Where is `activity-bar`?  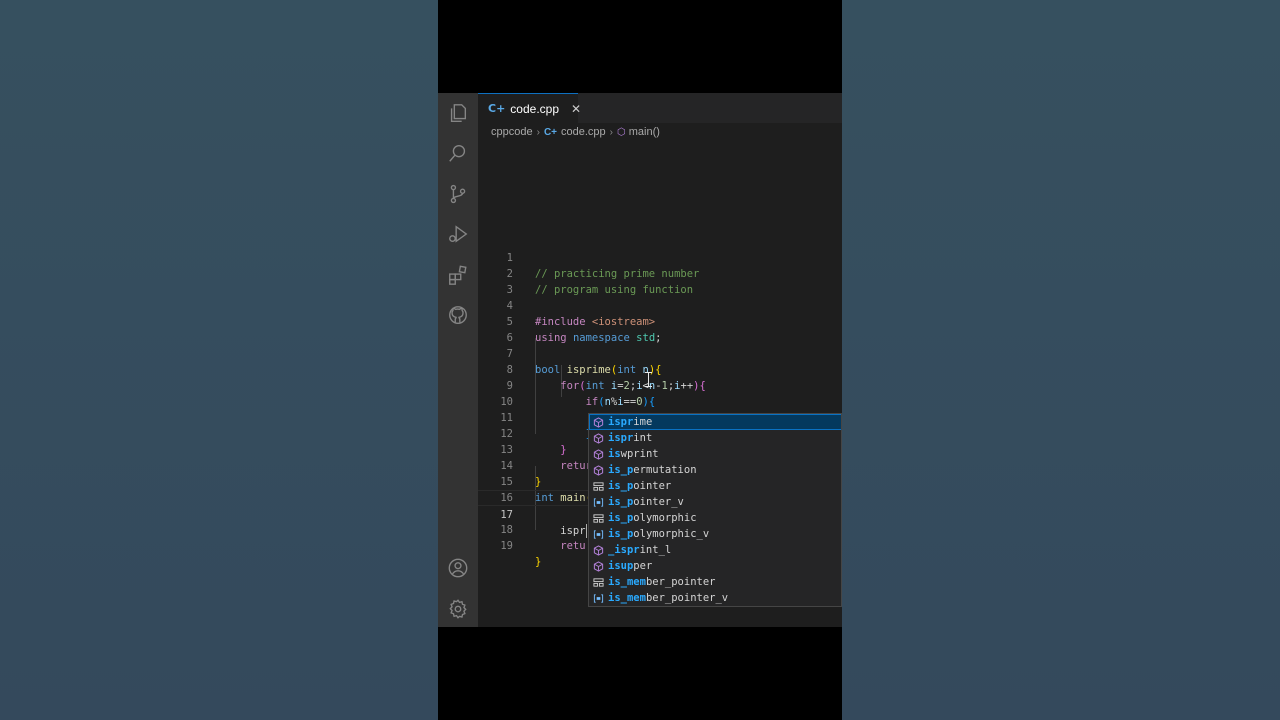
activity-bar is located at coordinates (458, 360).